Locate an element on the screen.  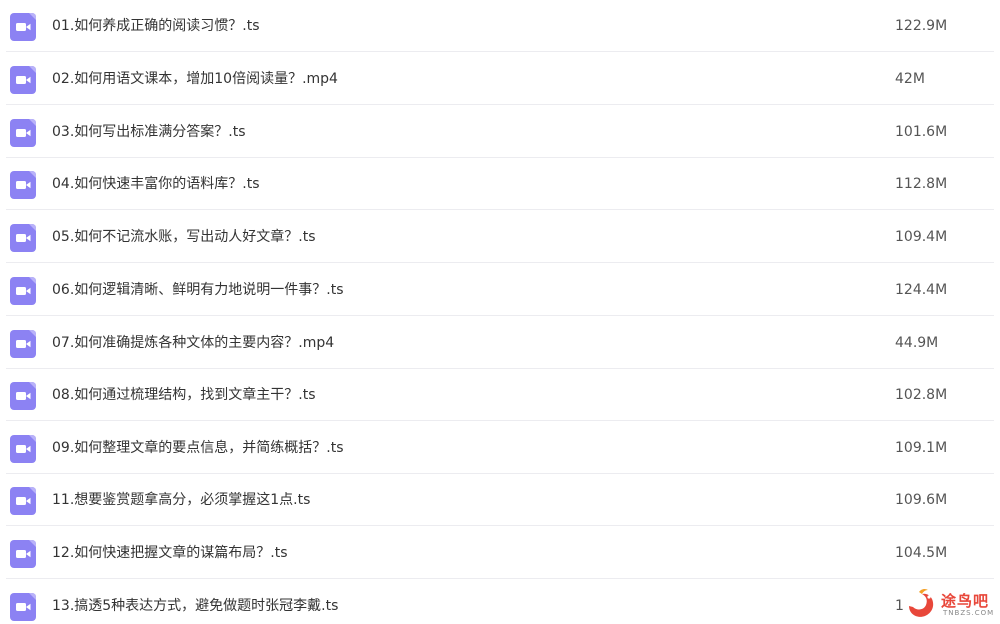
file-size: 109.1M is located at coordinates (921, 448).